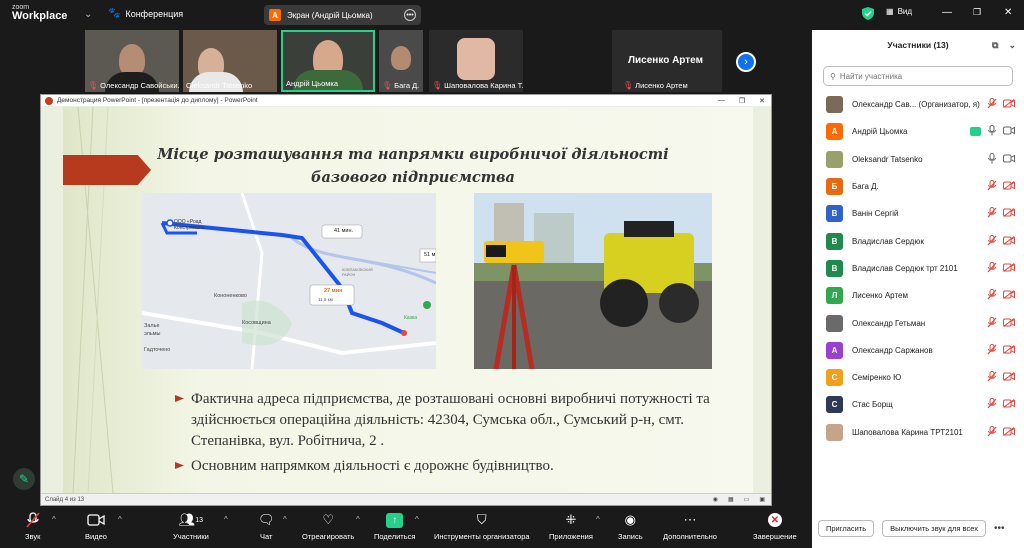  I want to click on restore-button: ❐, so click(977, 12).